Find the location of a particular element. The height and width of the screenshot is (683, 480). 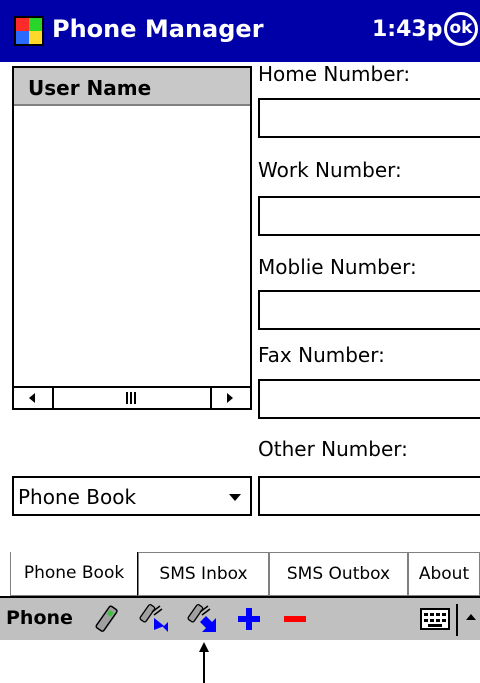

ok-button: ok is located at coordinates (461, 29).